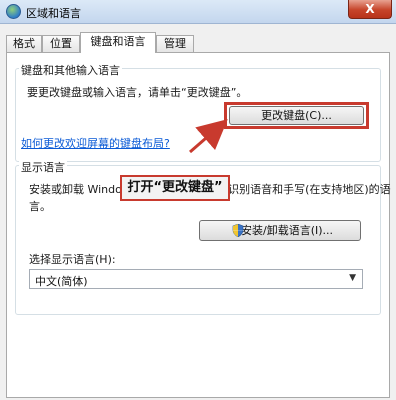 The image size is (396, 400). What do you see at coordinates (175, 188) in the screenshot?
I see `annotation-callout: 打开“更改键盘”` at bounding box center [175, 188].